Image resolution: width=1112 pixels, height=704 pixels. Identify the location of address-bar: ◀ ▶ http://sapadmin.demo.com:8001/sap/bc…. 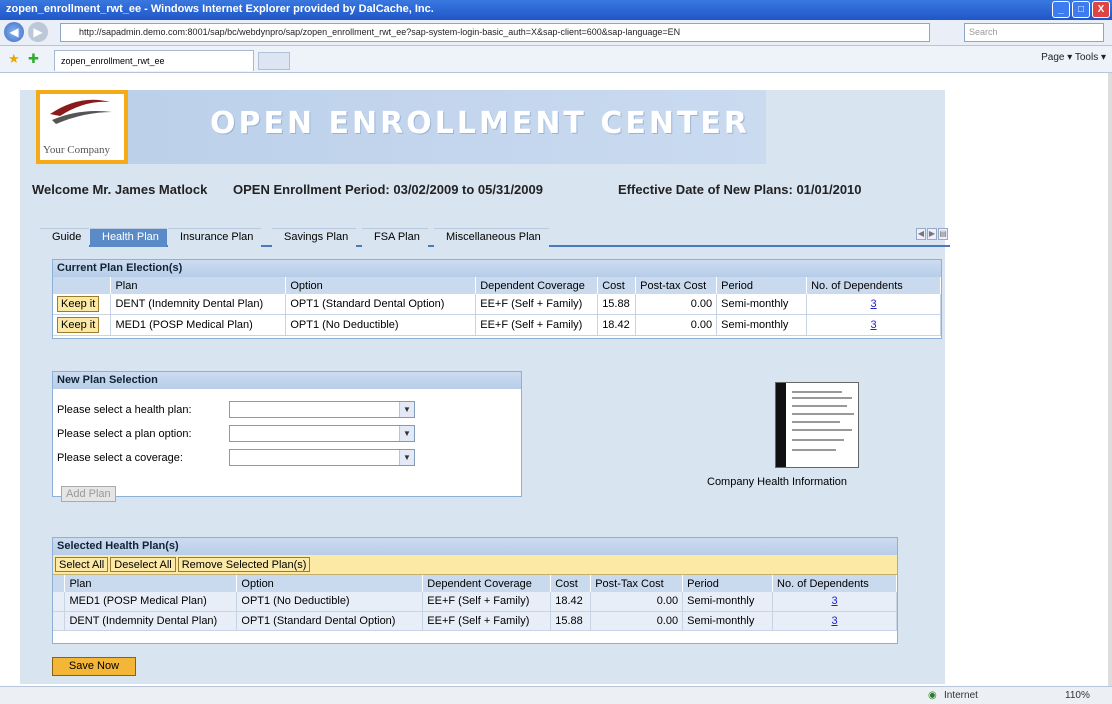
(556, 33).